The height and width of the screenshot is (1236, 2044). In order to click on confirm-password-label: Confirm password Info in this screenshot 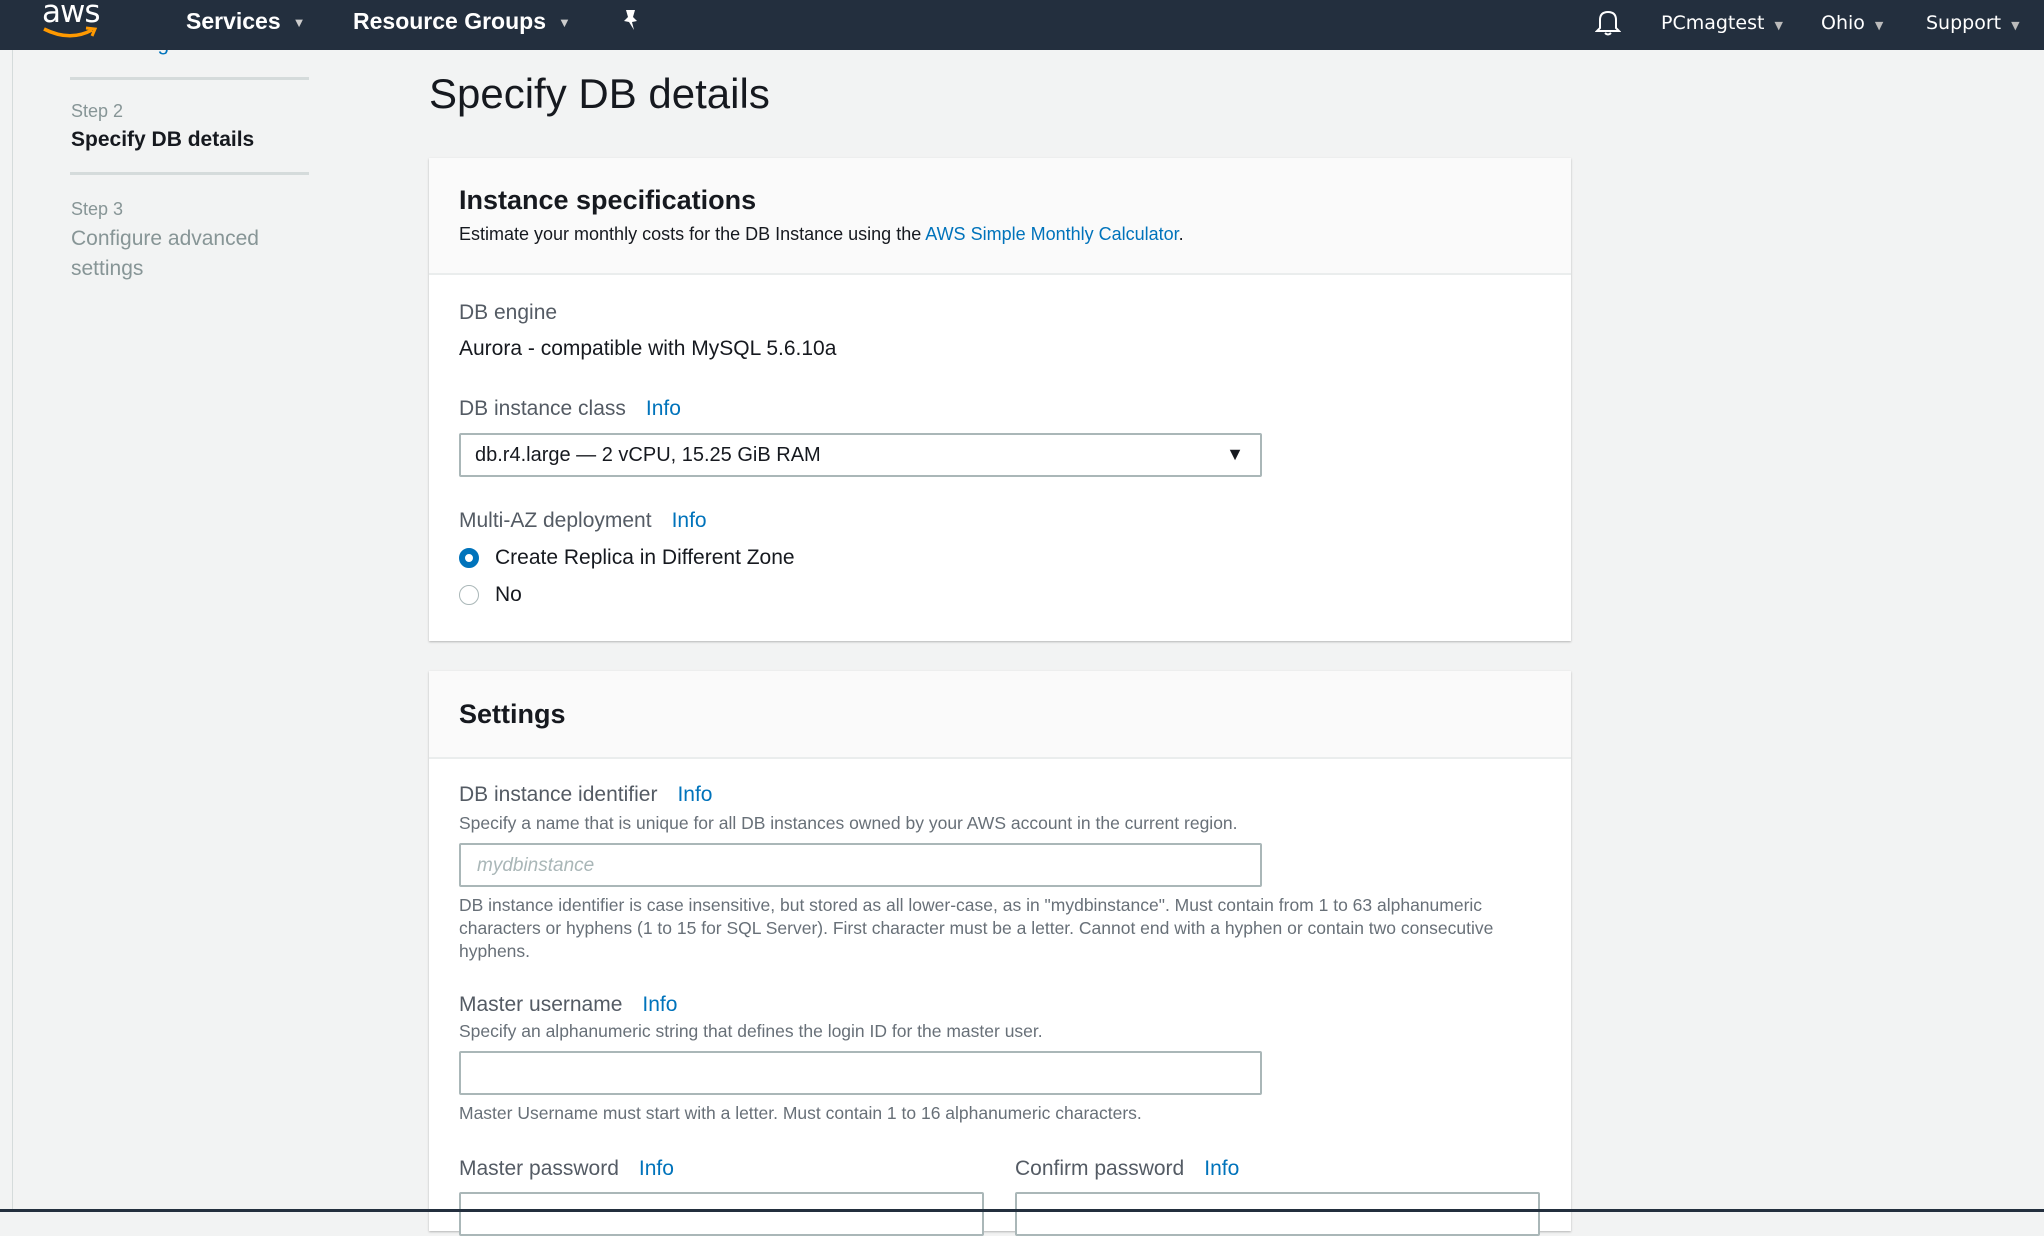, I will do `click(1127, 1168)`.